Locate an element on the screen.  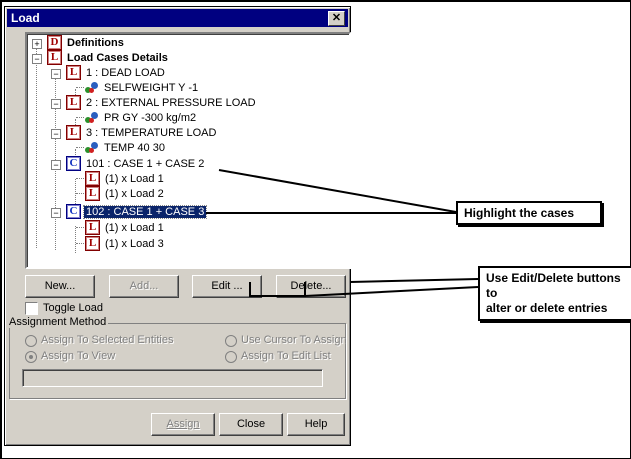
tree-item-label: 3 : TEMPERATURE LOAD is located at coordinates (151, 132).